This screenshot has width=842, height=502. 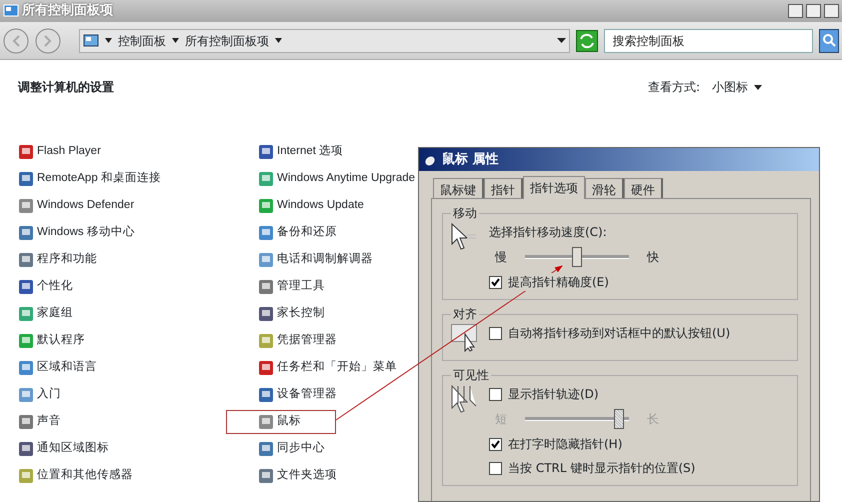 What do you see at coordinates (63, 448) in the screenshot?
I see `control-panel-item: 通知区域图标` at bounding box center [63, 448].